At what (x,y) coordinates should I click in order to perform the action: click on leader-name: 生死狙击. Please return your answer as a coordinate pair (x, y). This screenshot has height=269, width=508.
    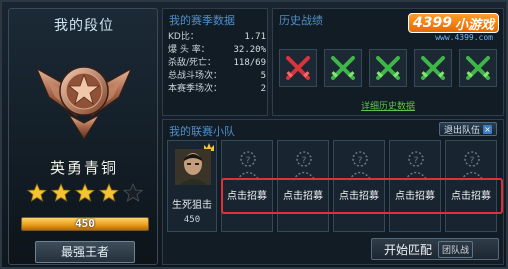
    Looking at the image, I should click on (192, 205).